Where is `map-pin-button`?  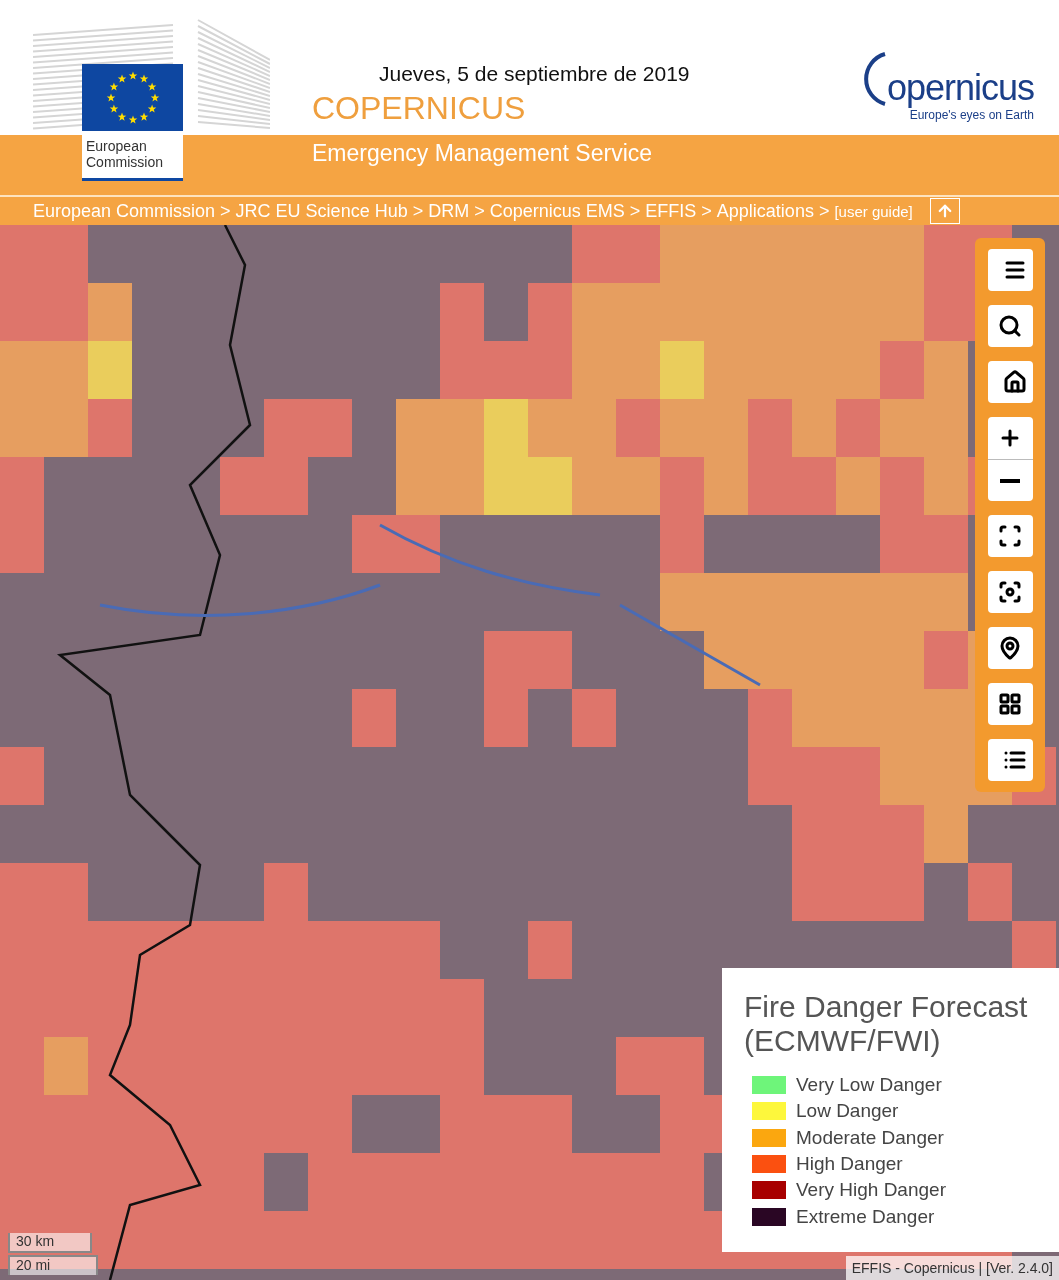 map-pin-button is located at coordinates (1010, 648).